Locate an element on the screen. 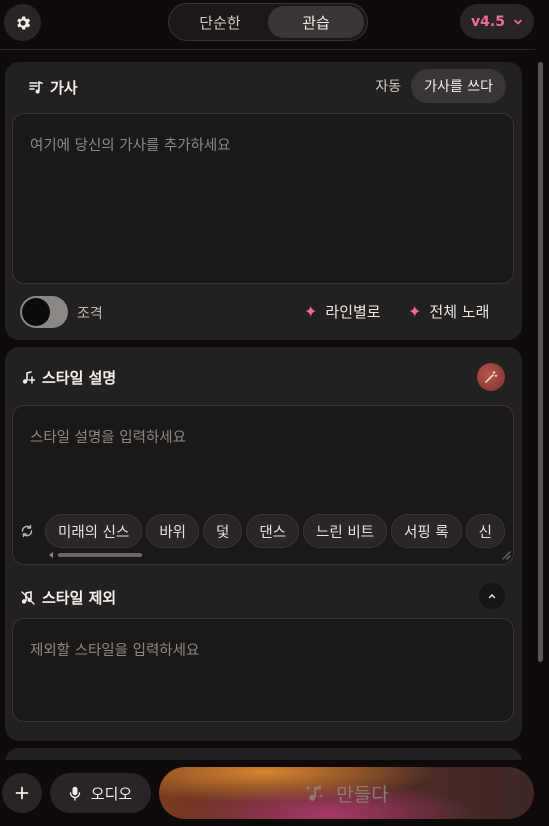  mode-toggle: 단순한 관습 is located at coordinates (268, 22).